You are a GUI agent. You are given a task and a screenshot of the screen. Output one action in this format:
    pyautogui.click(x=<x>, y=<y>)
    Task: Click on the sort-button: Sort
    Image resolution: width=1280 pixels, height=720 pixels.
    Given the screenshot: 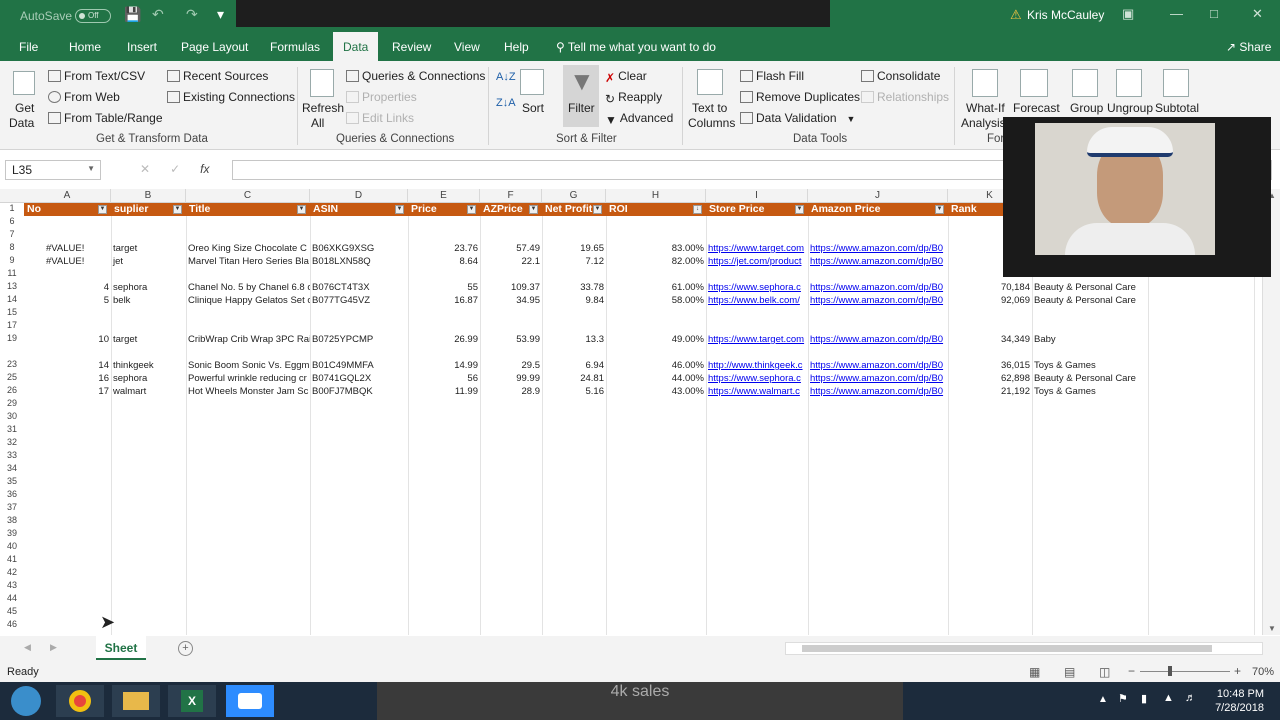 What is the action you would take?
    pyautogui.click(x=533, y=108)
    